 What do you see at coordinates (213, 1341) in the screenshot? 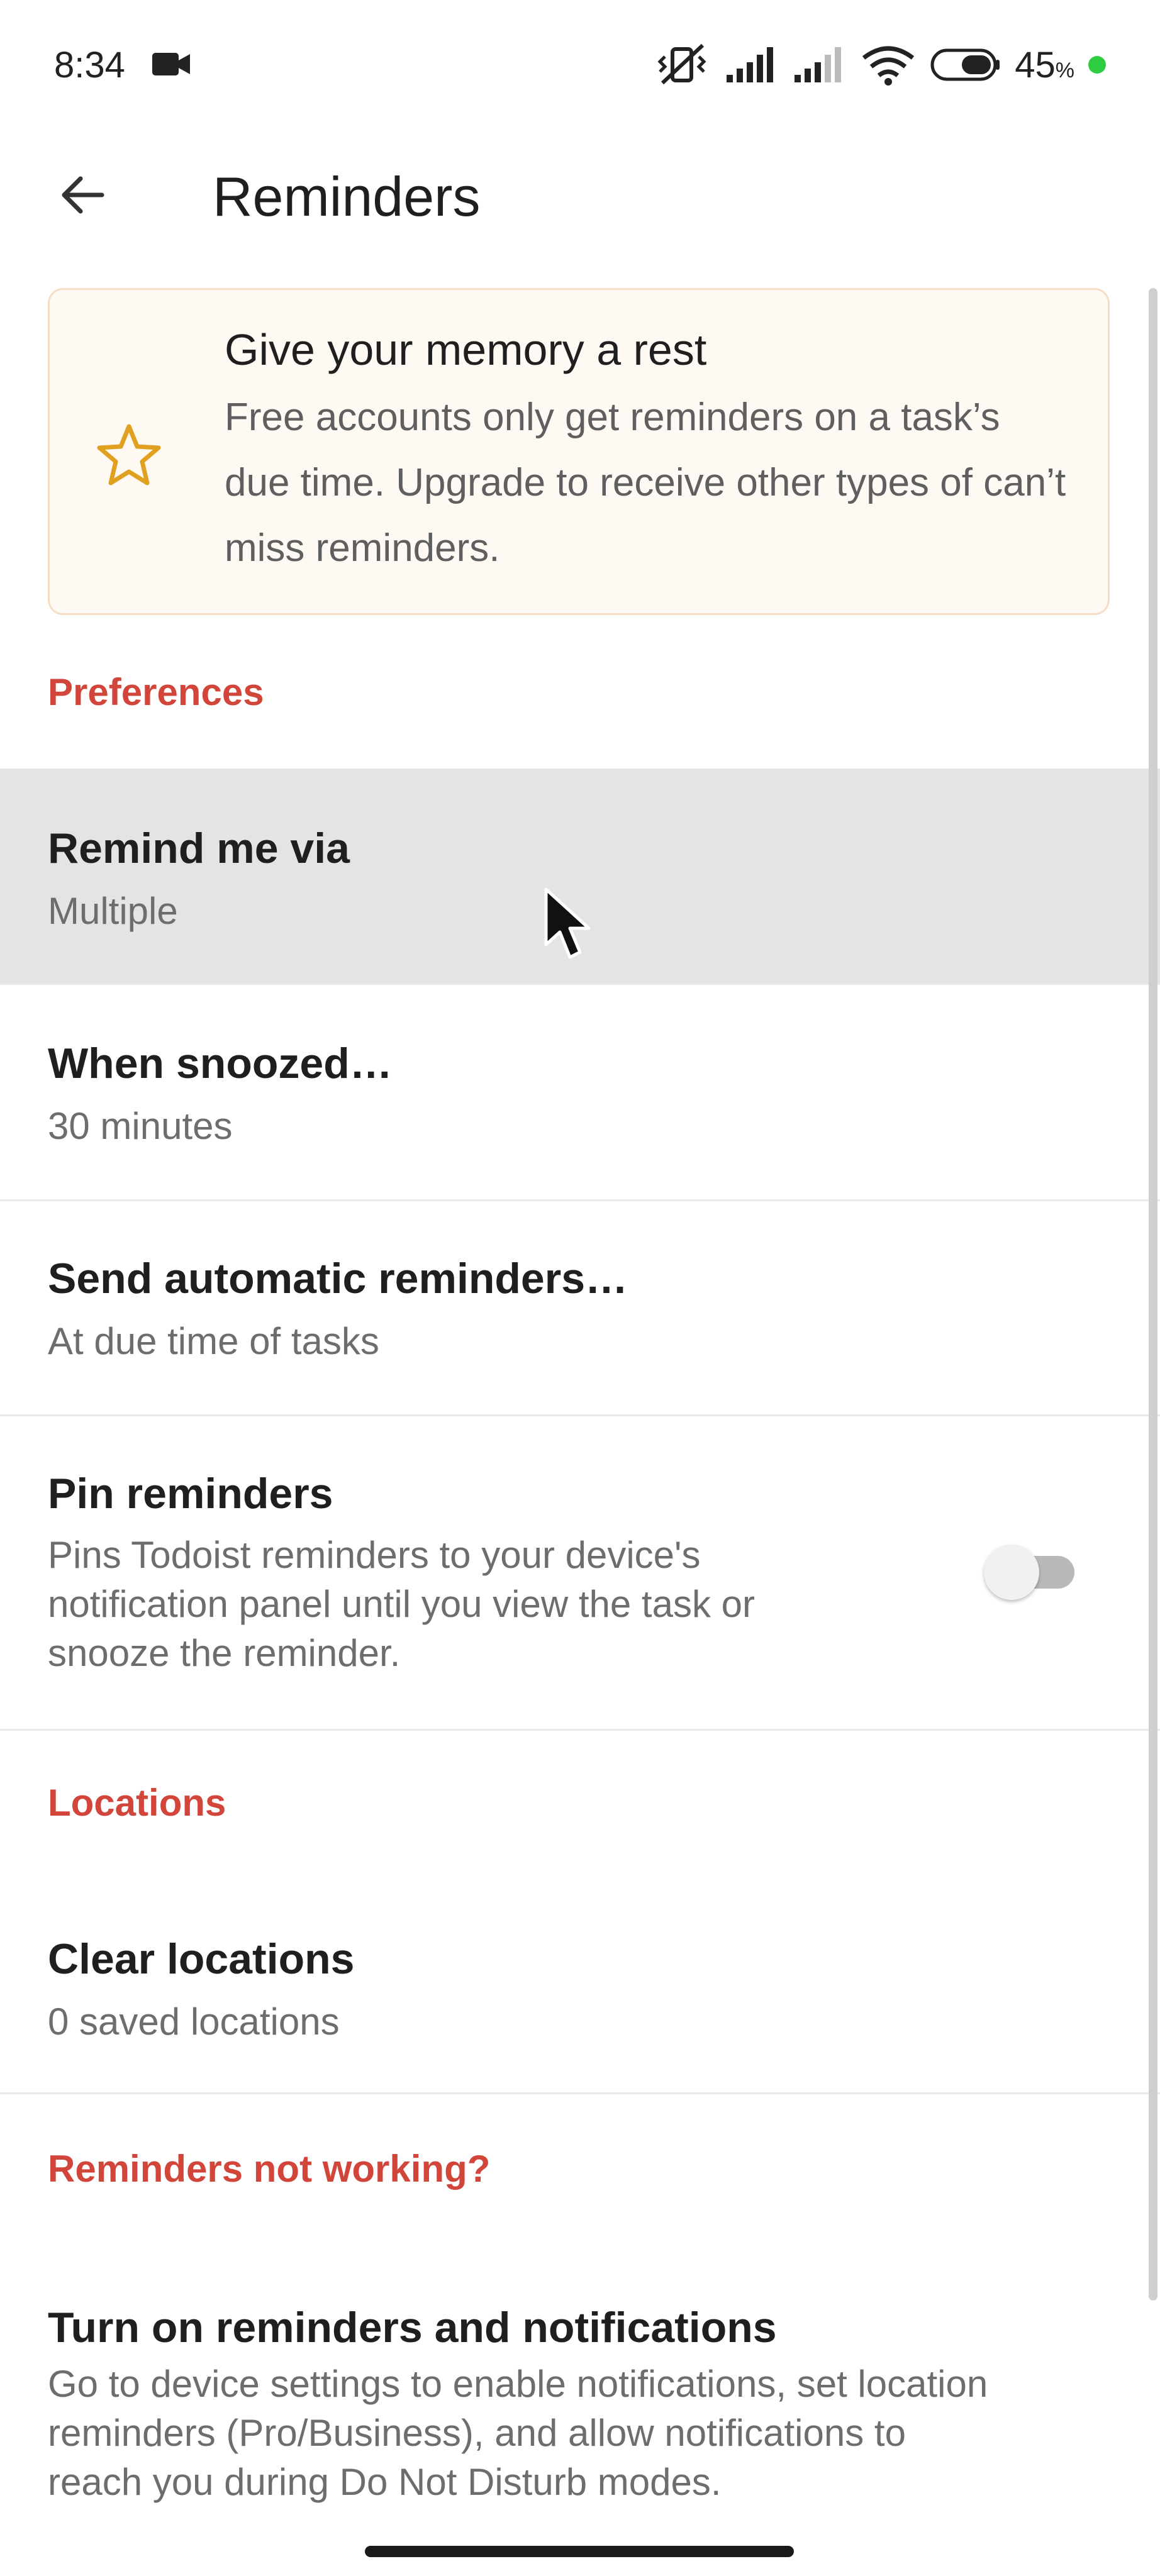
I see `auto-reminders-value: At due time of tasks` at bounding box center [213, 1341].